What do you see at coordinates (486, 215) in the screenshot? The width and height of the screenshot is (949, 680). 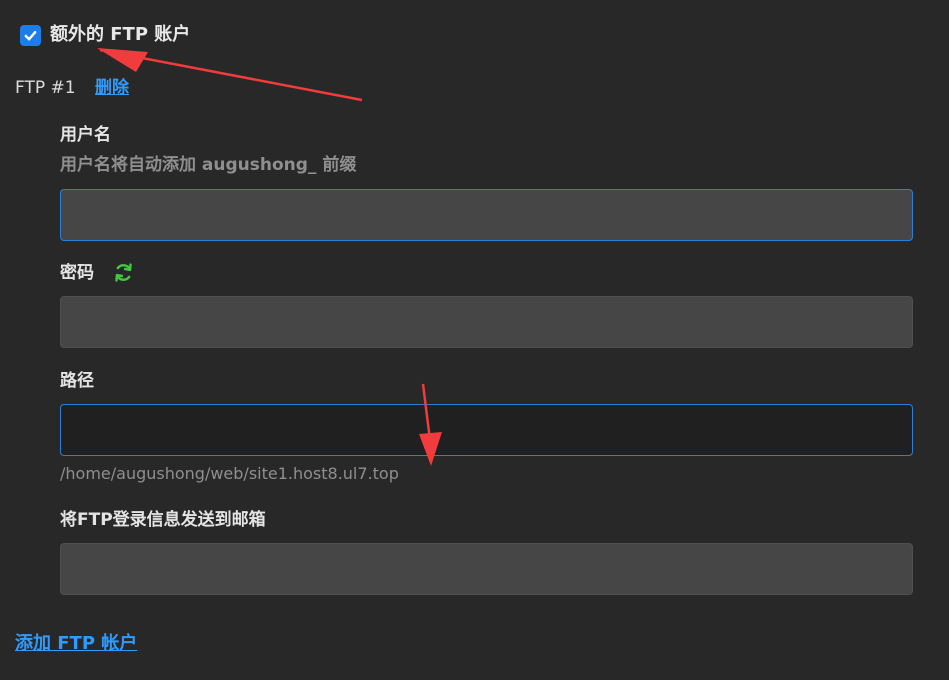 I see `username-input` at bounding box center [486, 215].